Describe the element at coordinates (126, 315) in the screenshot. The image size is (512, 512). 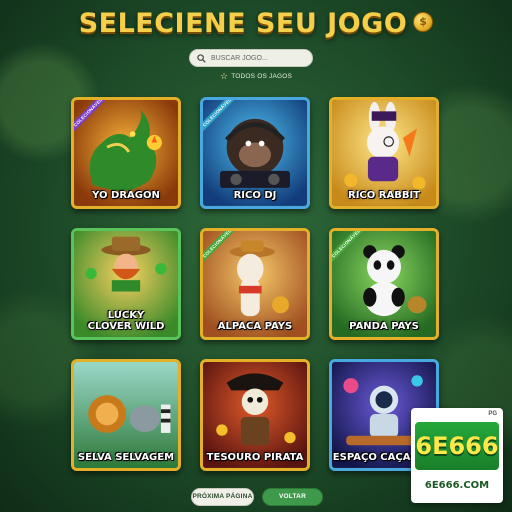
I see `game-title-line1: LUCKY` at that location.